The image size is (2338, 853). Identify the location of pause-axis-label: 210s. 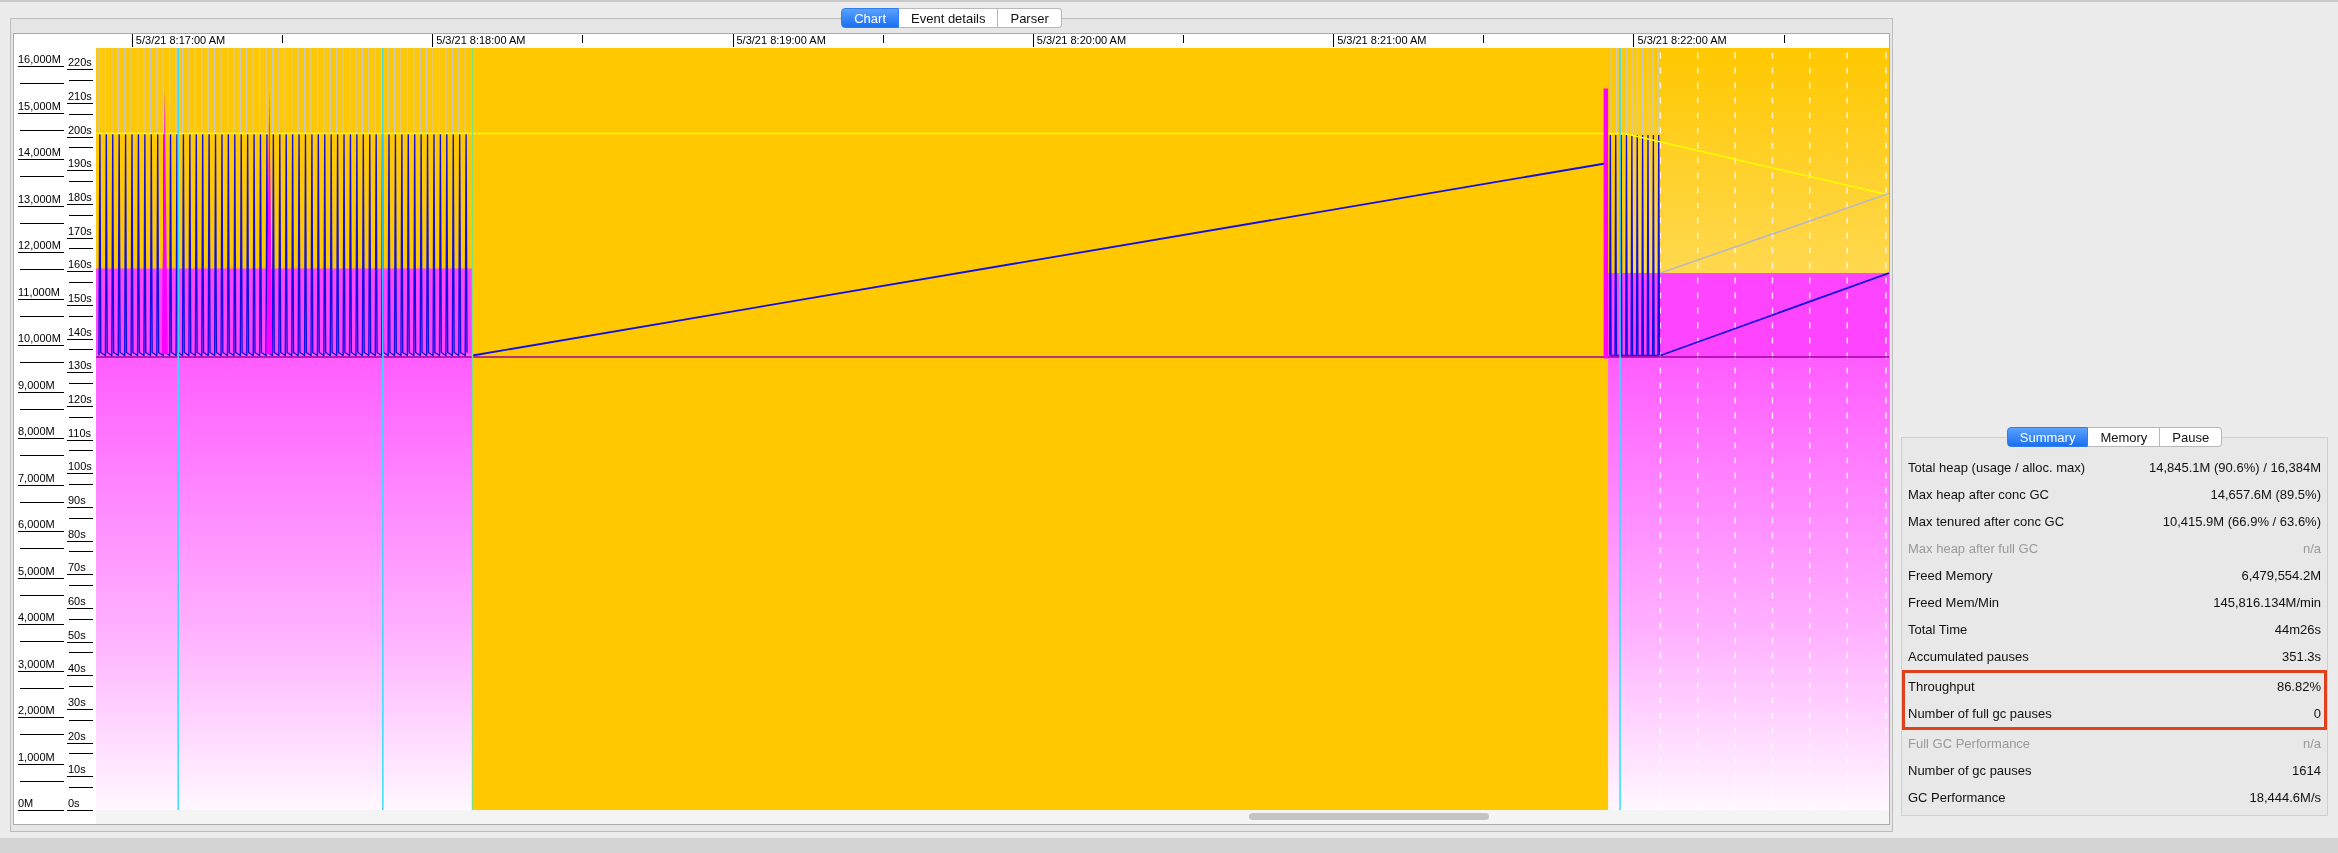
(80, 96).